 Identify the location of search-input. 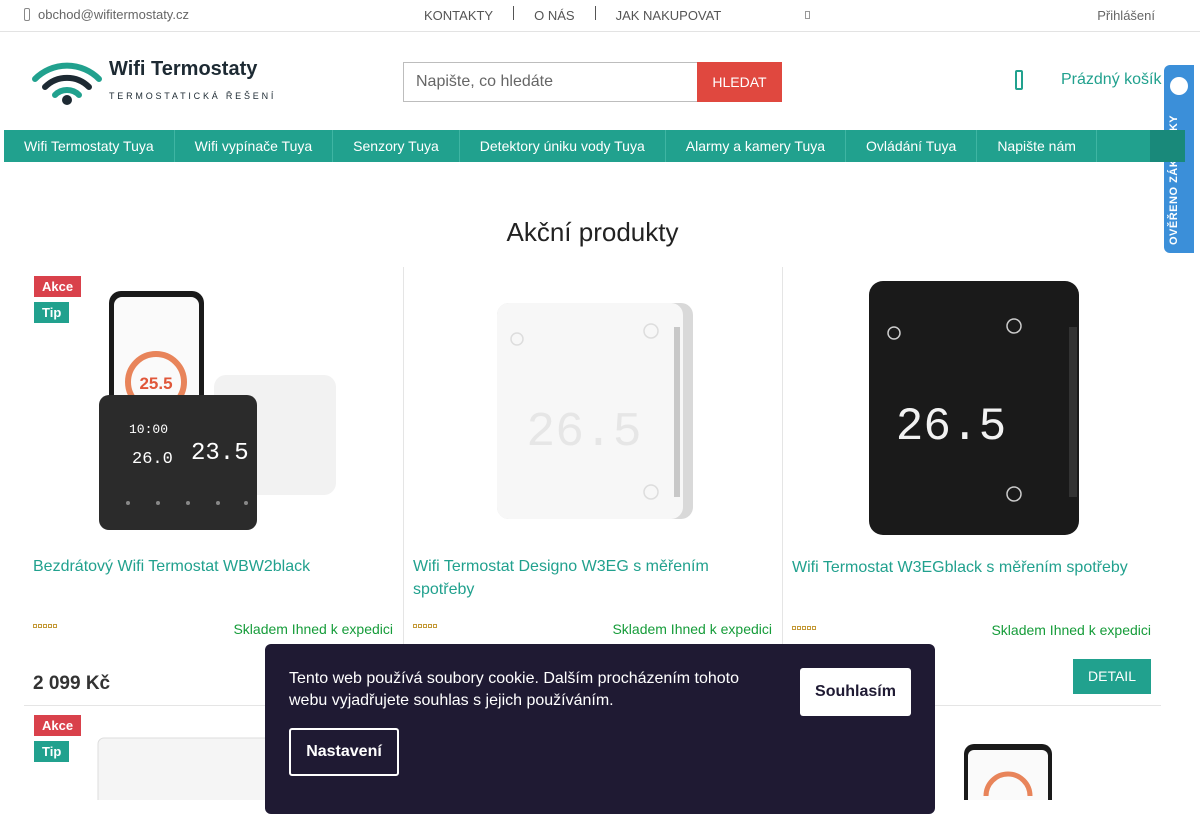
(550, 82).